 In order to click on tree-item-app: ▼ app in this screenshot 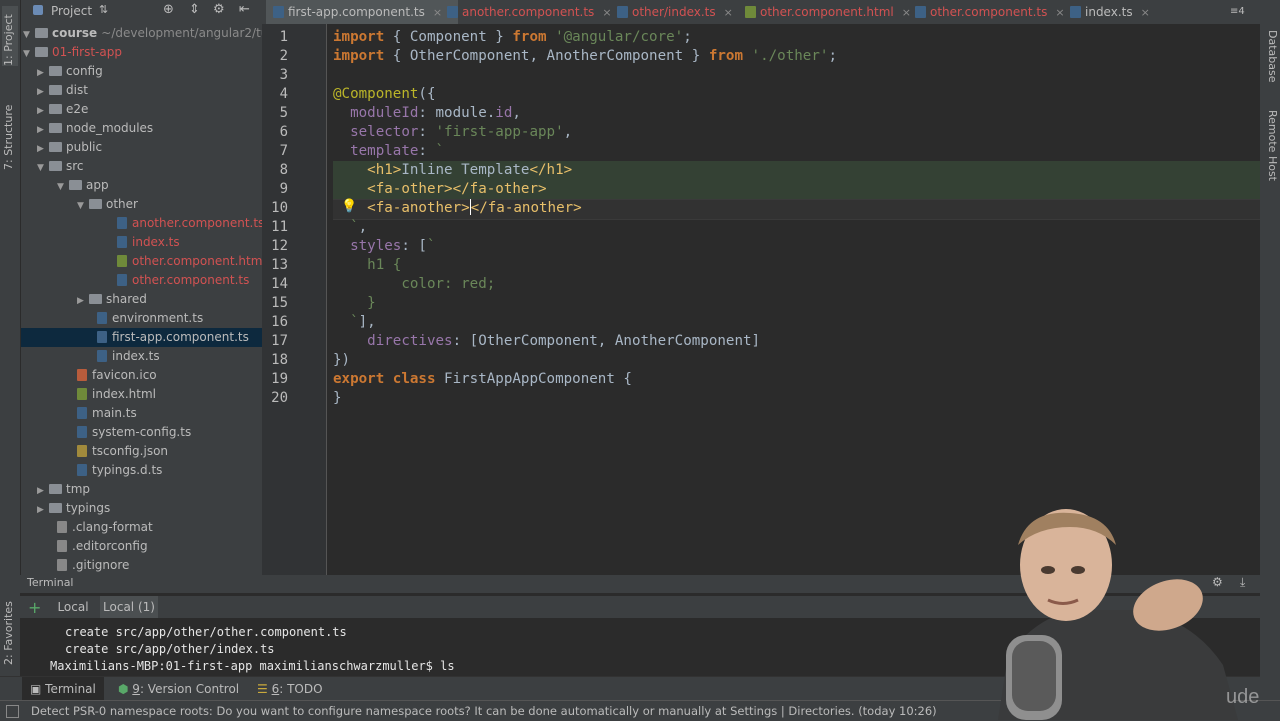, I will do `click(83, 185)`.